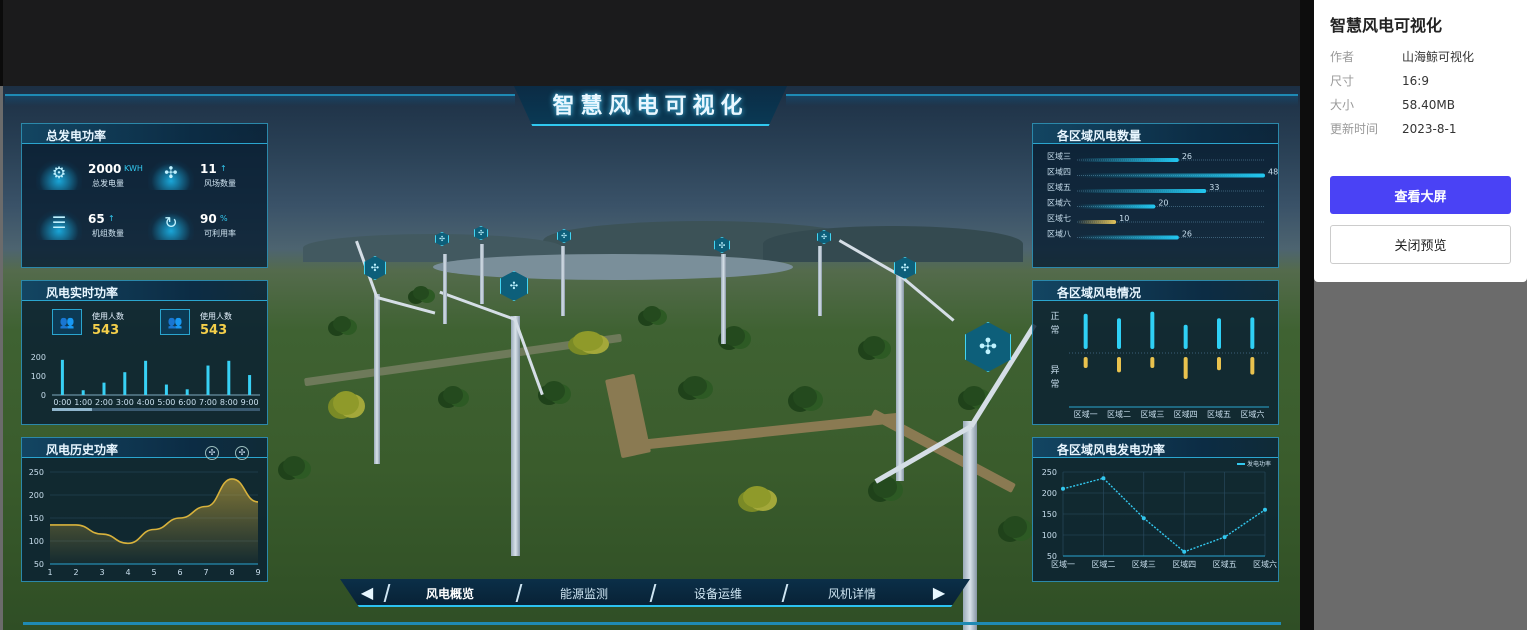 This screenshot has height=630, width=1527. I want to click on stat-label: 风场数量, so click(220, 183).